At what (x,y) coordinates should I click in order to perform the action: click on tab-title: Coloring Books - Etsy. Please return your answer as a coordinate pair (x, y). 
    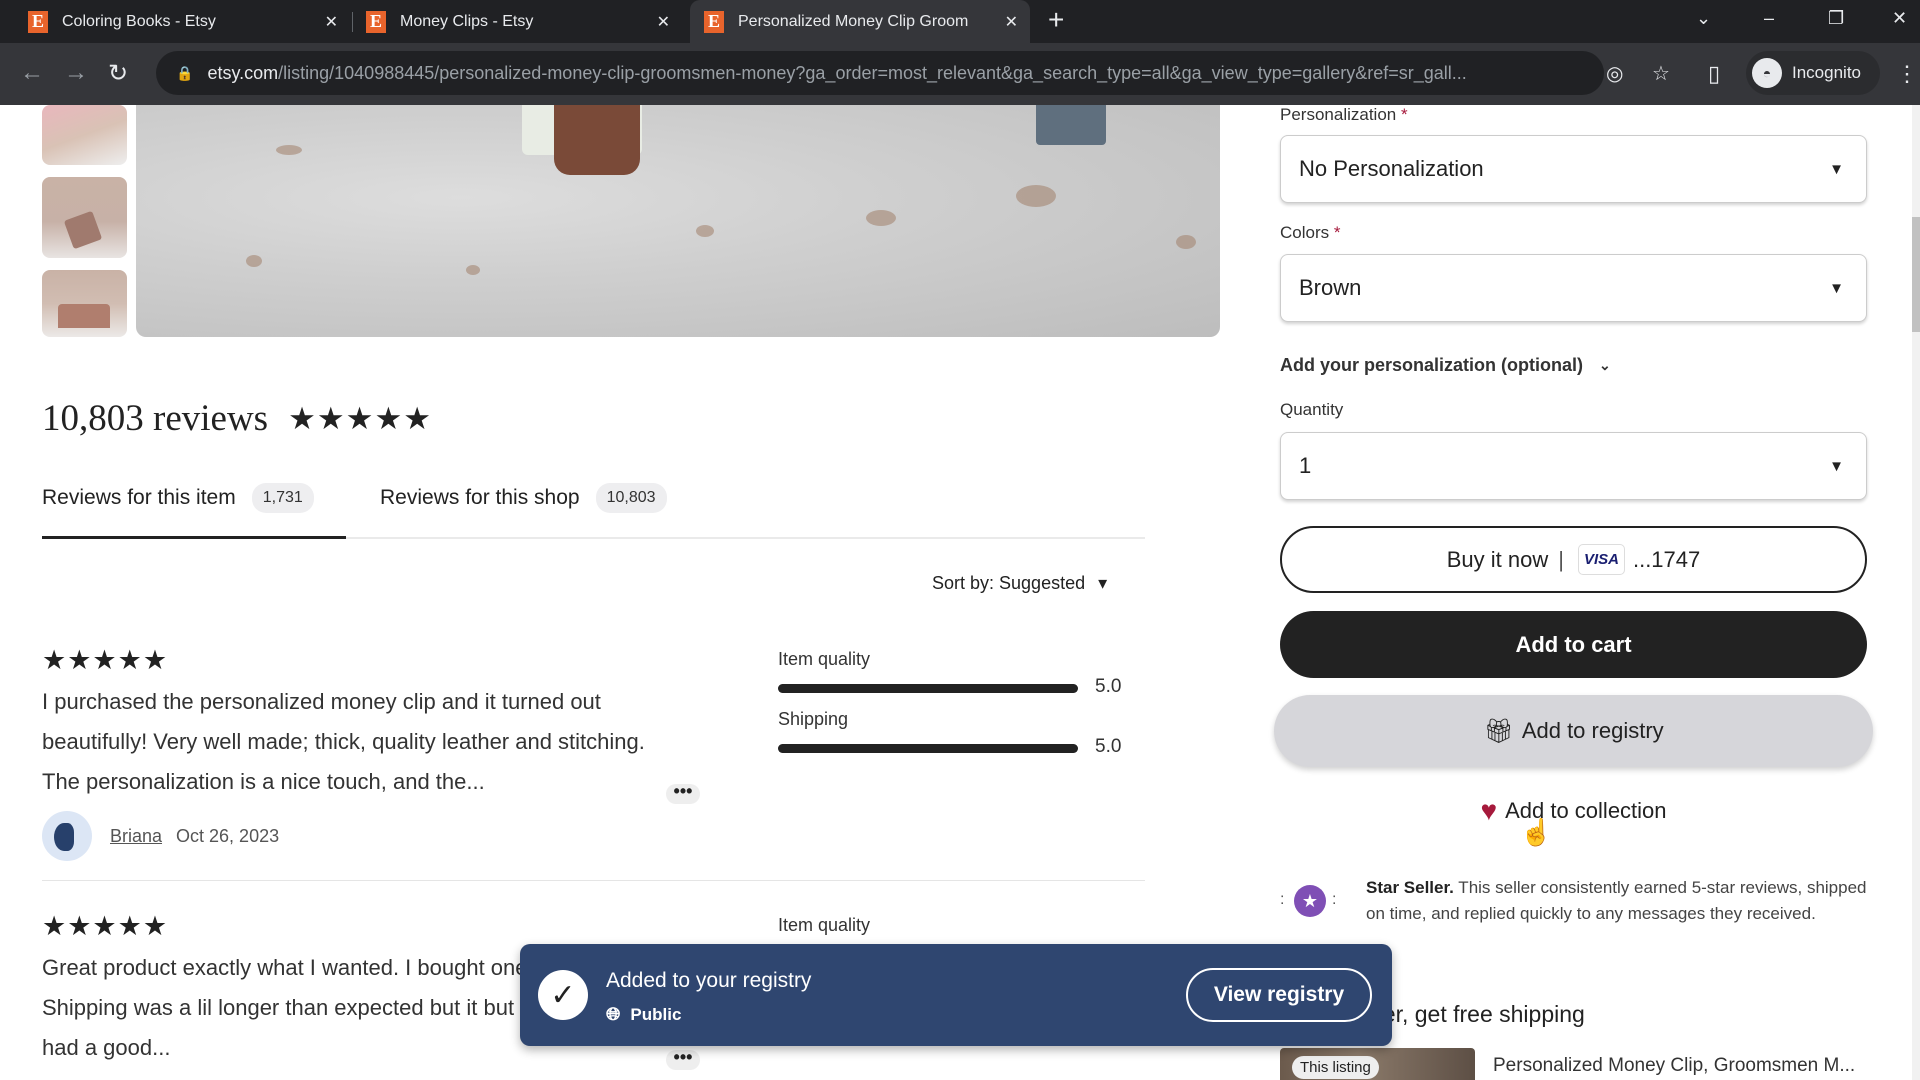
    Looking at the image, I should click on (139, 21).